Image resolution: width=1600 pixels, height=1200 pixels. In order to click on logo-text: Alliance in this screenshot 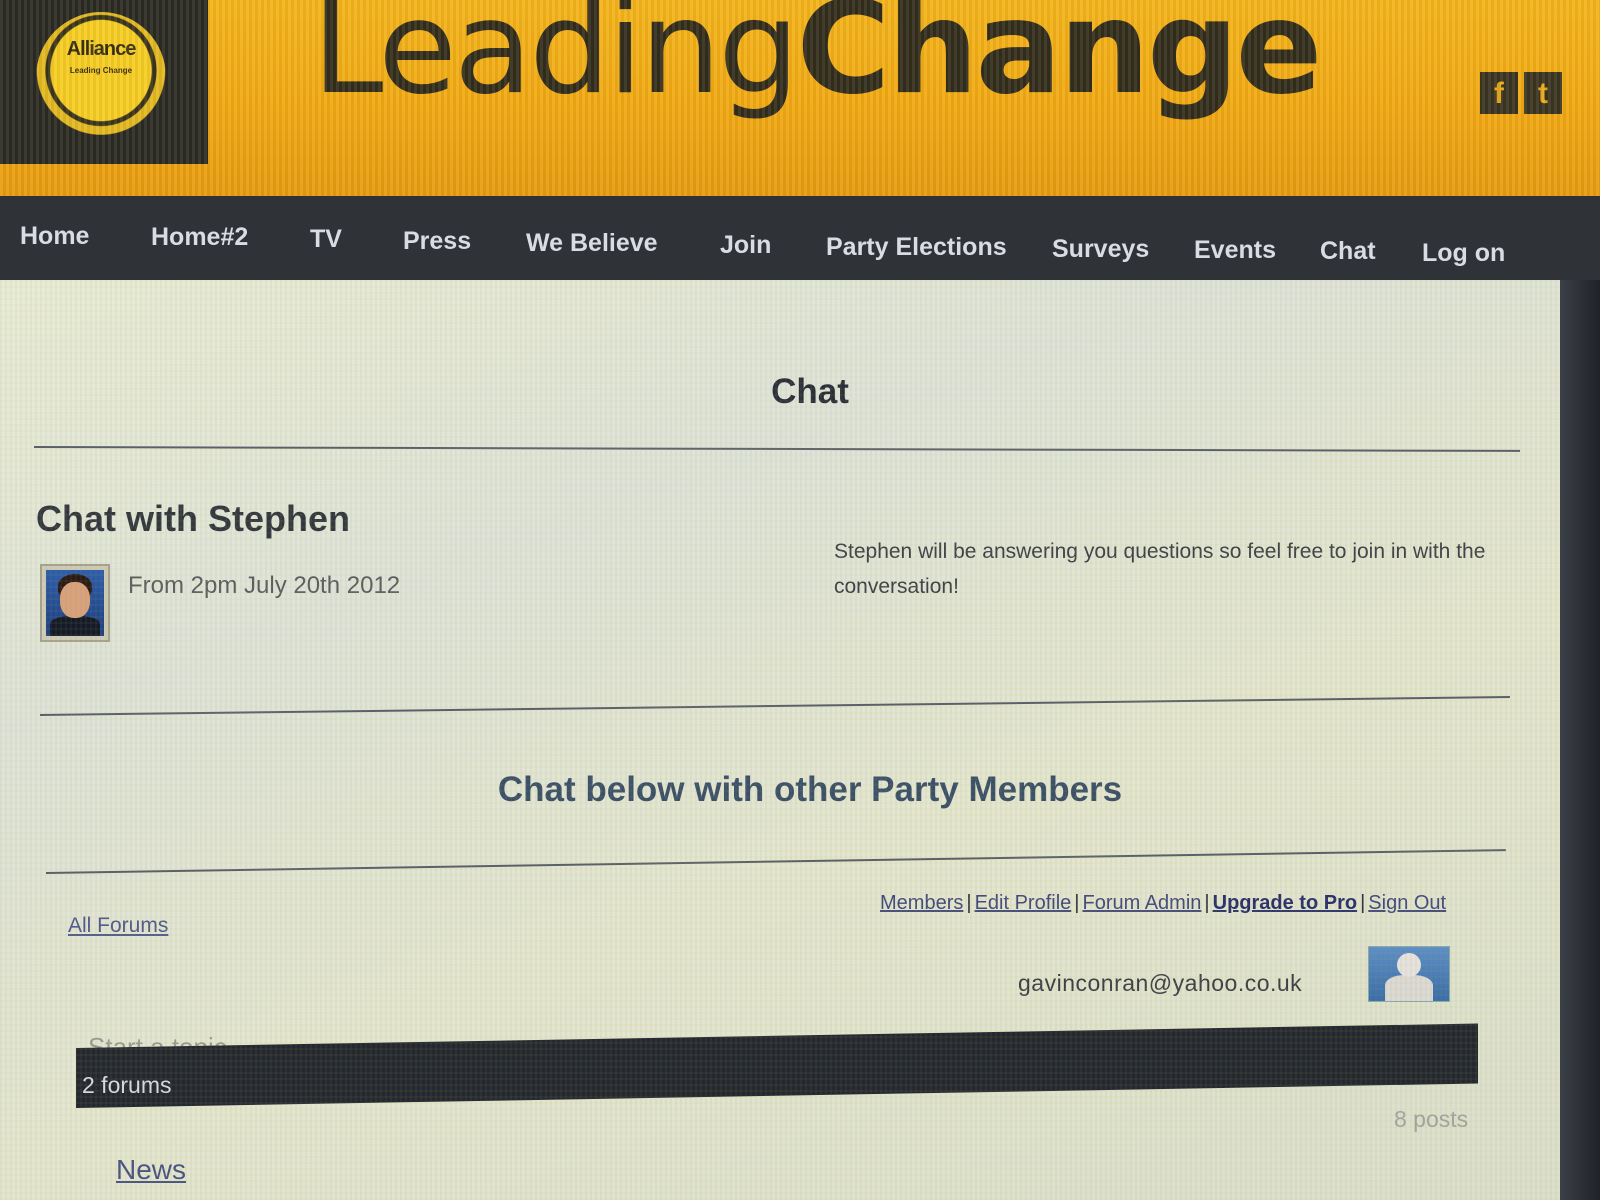, I will do `click(101, 49)`.